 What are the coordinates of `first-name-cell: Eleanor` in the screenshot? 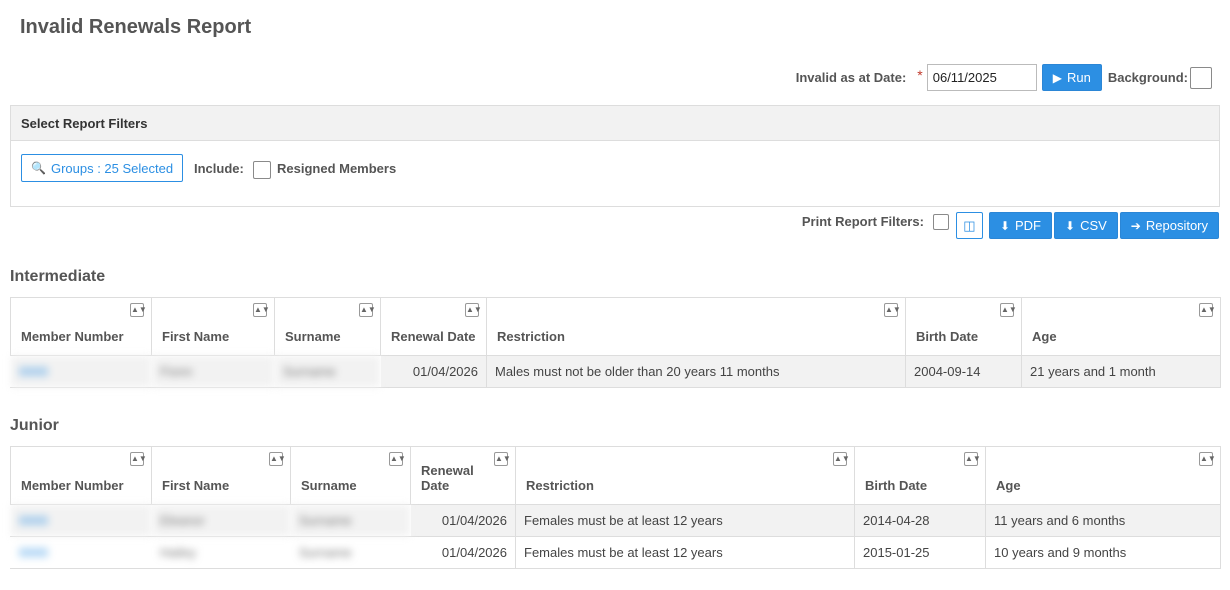 It's located at (221, 520).